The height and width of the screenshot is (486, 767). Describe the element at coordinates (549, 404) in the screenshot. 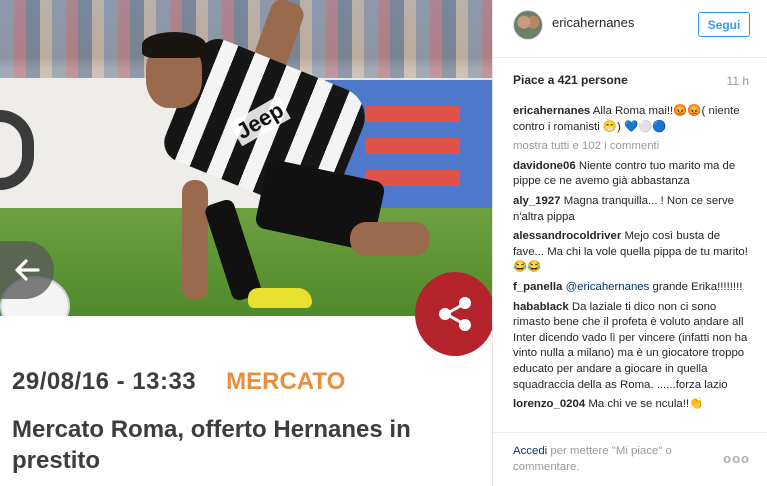

I see `comment-user: lorenzo_0204` at that location.